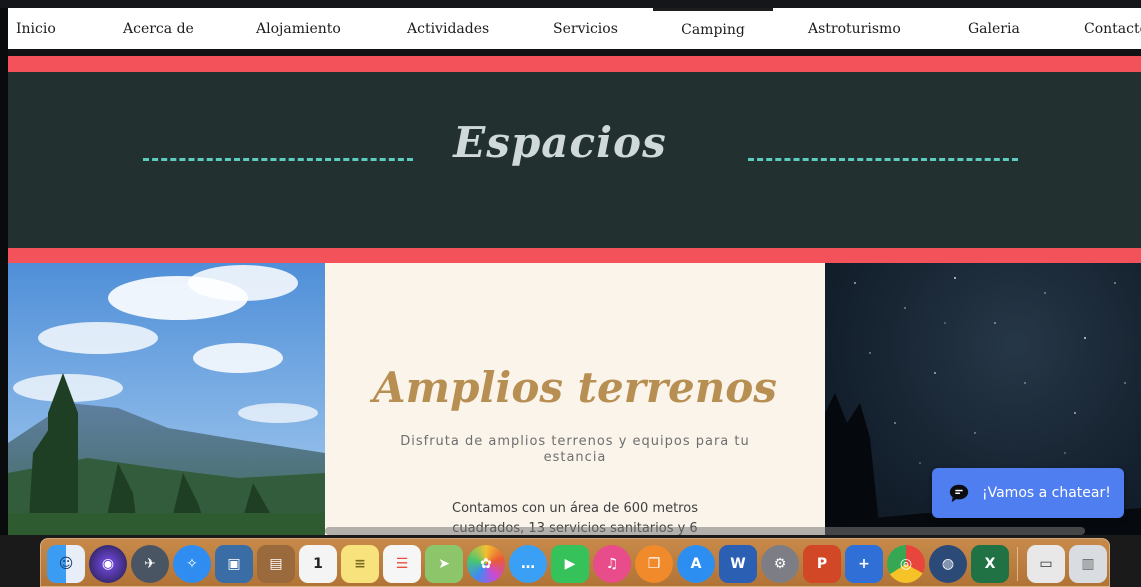 The width and height of the screenshot is (1141, 587). What do you see at coordinates (574, 52) in the screenshot?
I see `nav-underline-bar` at bounding box center [574, 52].